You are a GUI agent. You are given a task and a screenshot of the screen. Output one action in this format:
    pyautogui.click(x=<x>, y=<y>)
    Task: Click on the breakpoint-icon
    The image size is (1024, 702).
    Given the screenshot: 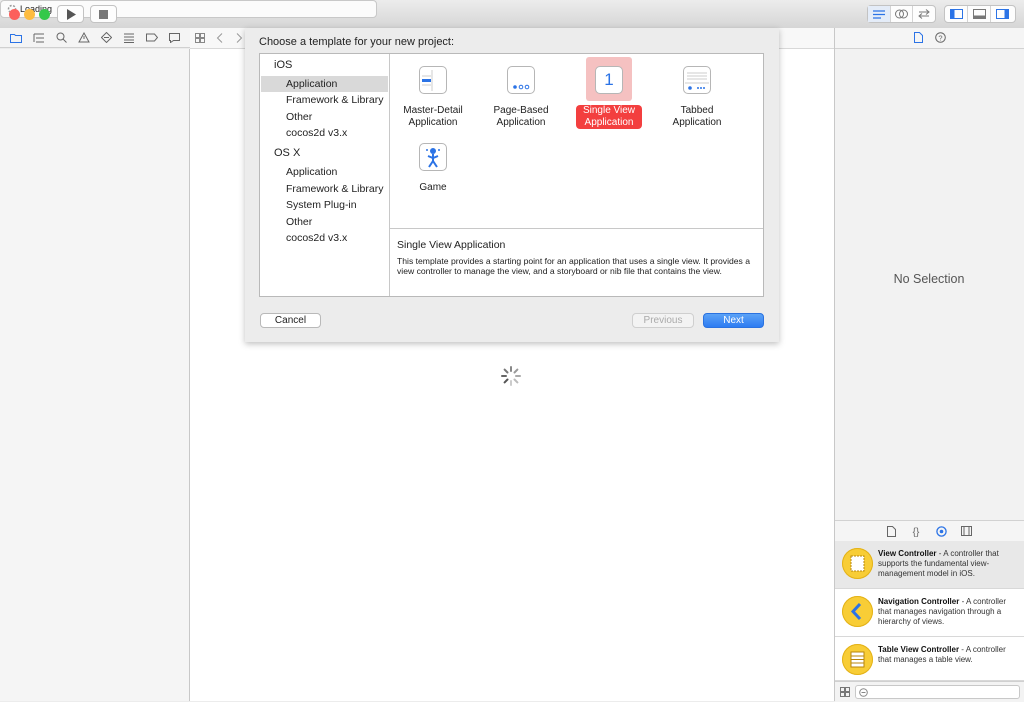 What is the action you would take?
    pyautogui.click(x=152, y=37)
    